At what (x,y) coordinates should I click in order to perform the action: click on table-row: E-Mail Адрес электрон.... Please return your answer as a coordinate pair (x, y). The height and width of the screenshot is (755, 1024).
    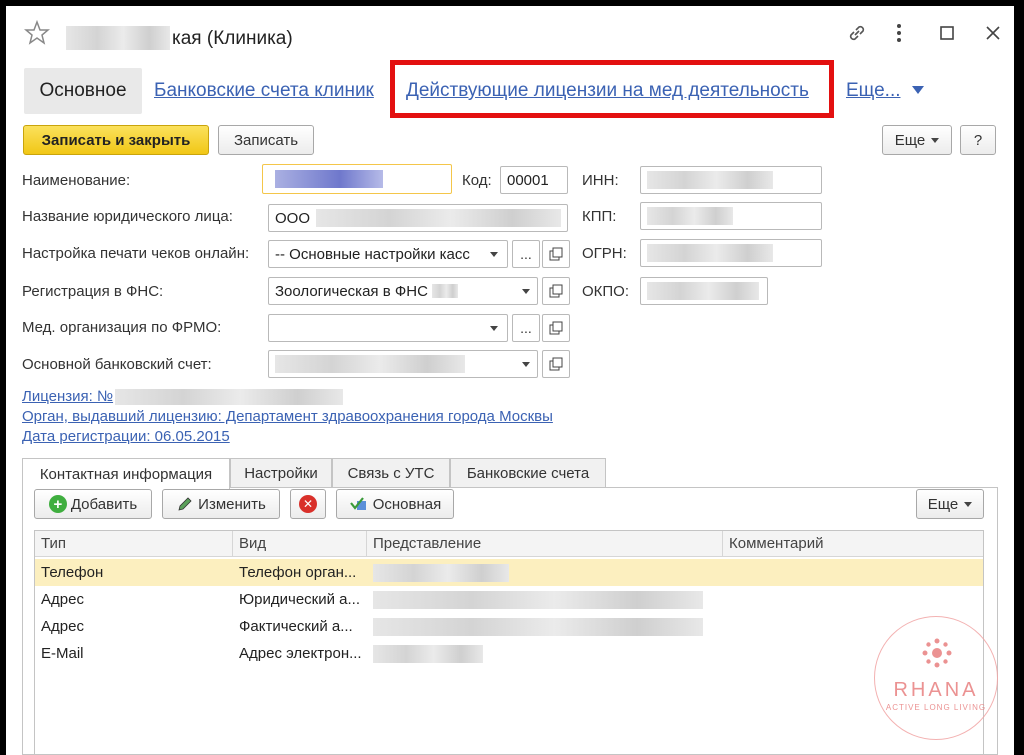
    Looking at the image, I should click on (509, 653).